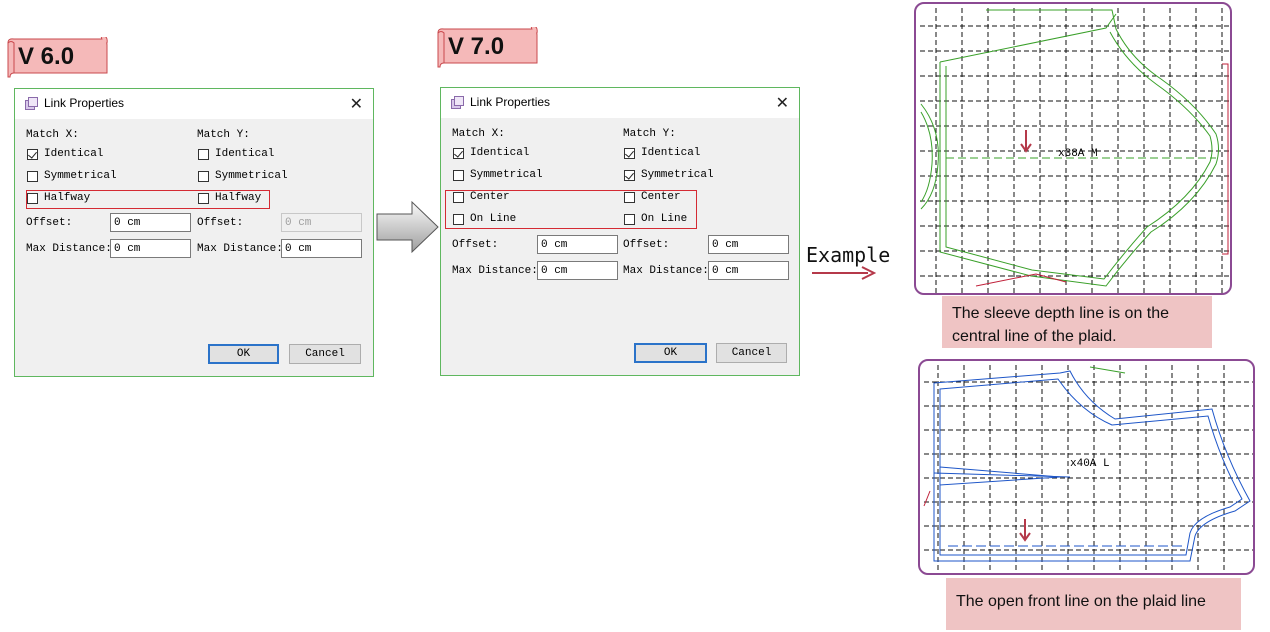  I want to click on caption-open-front: The open front line on the plaid line, so click(1093, 604).